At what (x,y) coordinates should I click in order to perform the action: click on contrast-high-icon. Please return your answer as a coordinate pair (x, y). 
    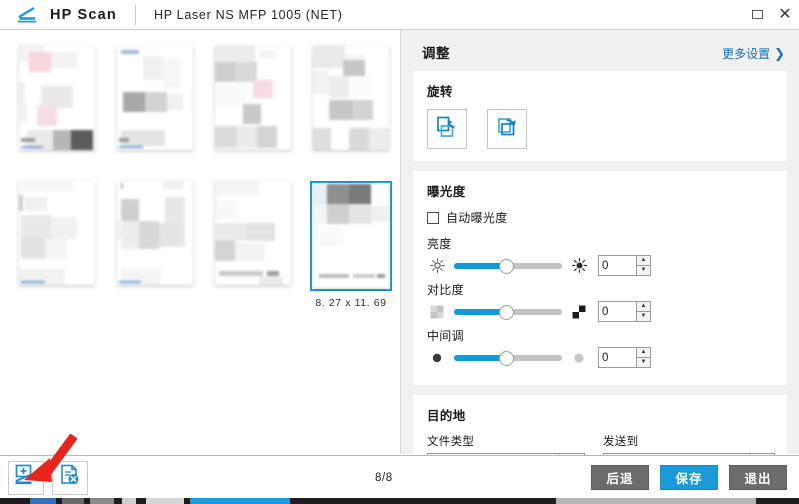
    Looking at the image, I should click on (579, 312).